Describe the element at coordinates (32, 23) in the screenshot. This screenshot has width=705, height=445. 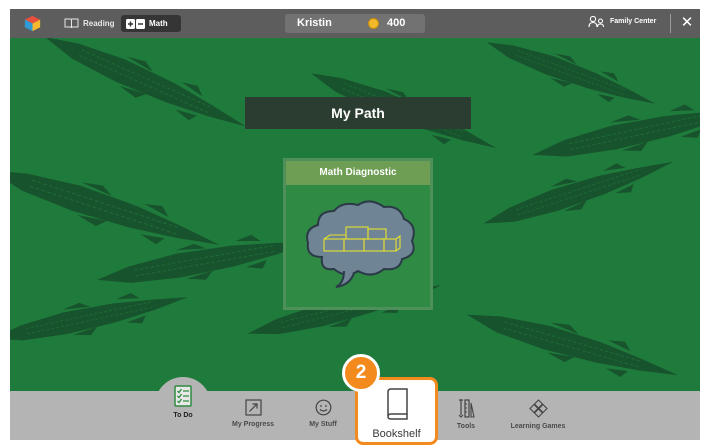
I see `logo-cube-icon` at that location.